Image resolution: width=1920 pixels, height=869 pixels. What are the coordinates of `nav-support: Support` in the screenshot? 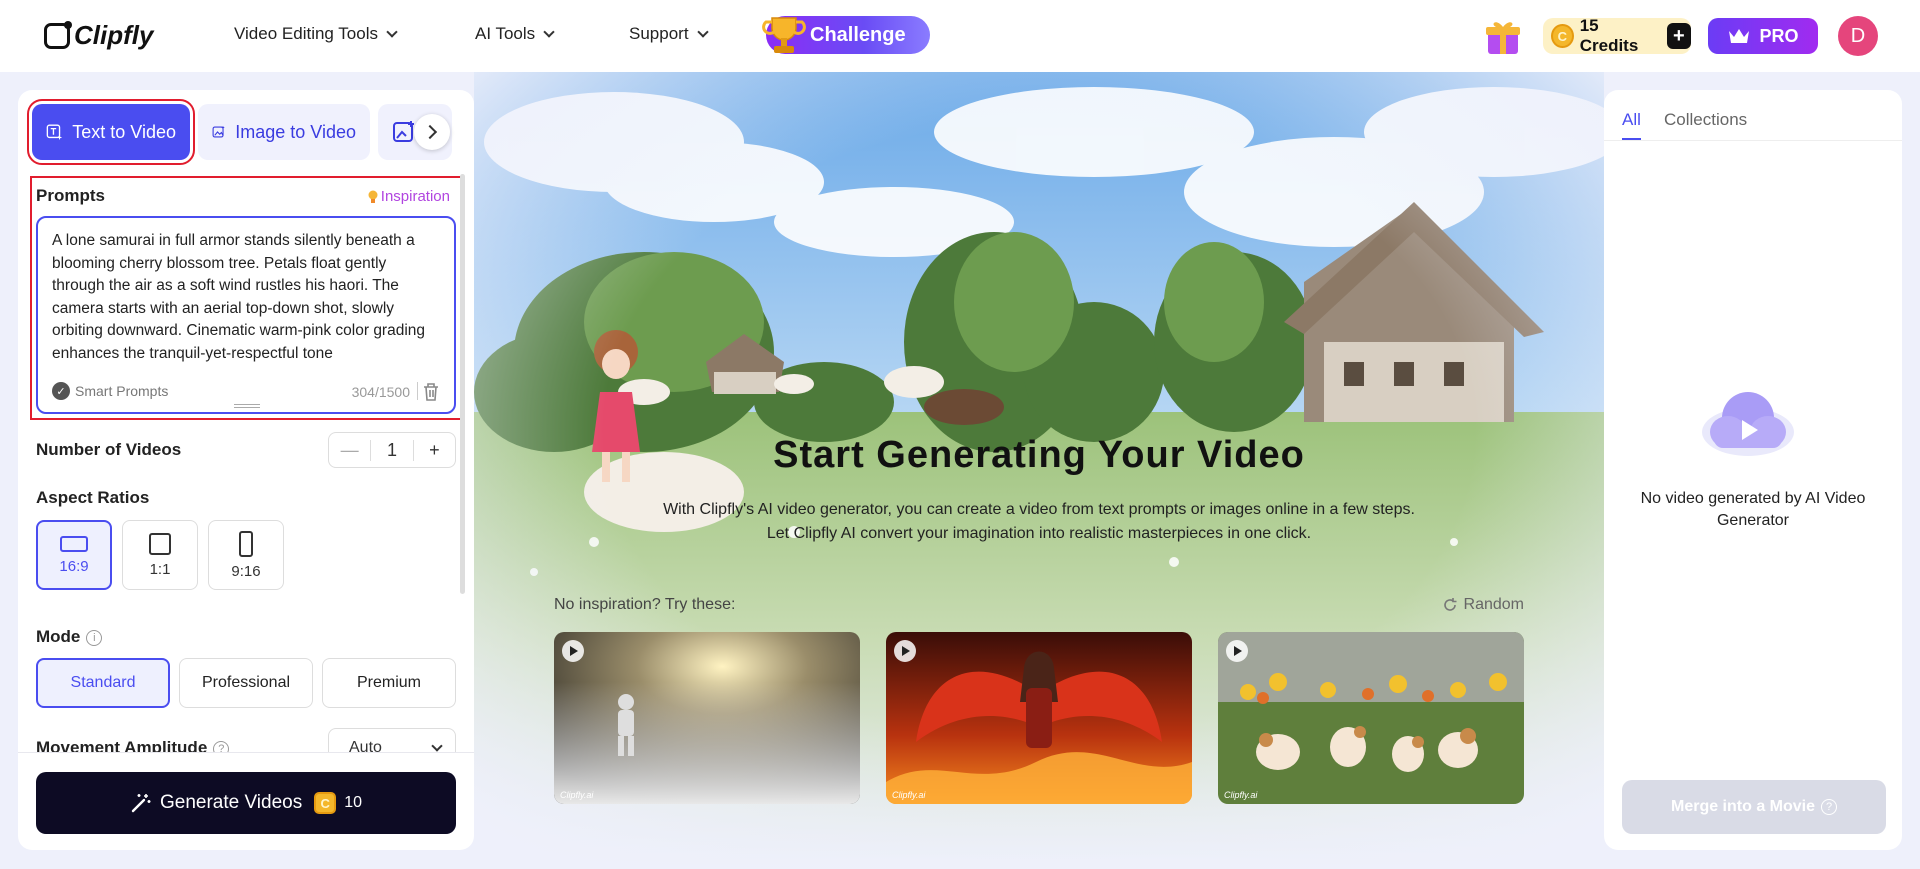 It's located at (669, 34).